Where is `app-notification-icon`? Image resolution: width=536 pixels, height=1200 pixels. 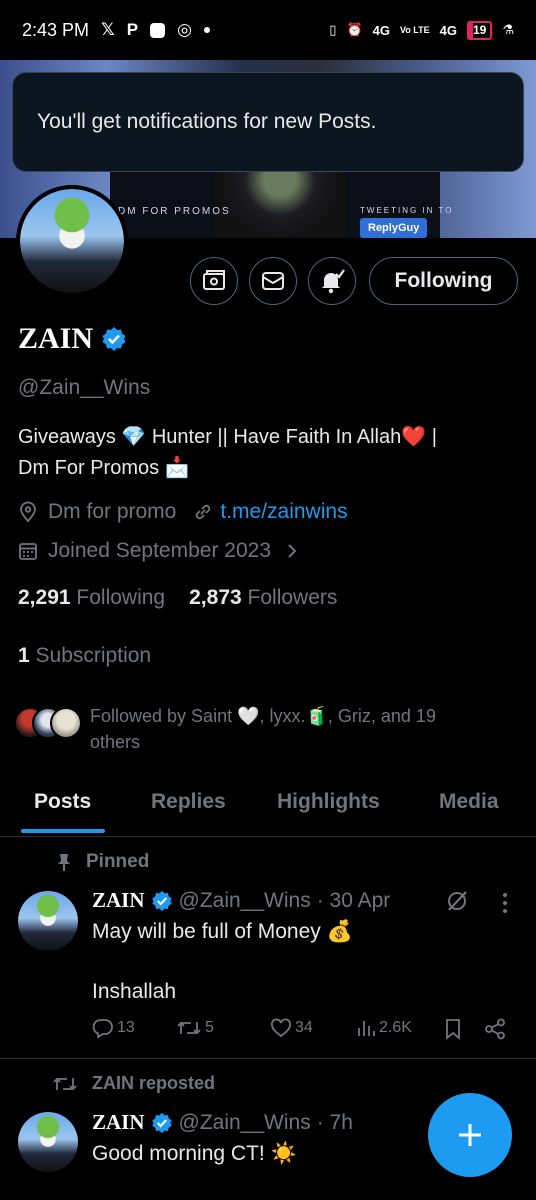 app-notification-icon is located at coordinates (158, 30).